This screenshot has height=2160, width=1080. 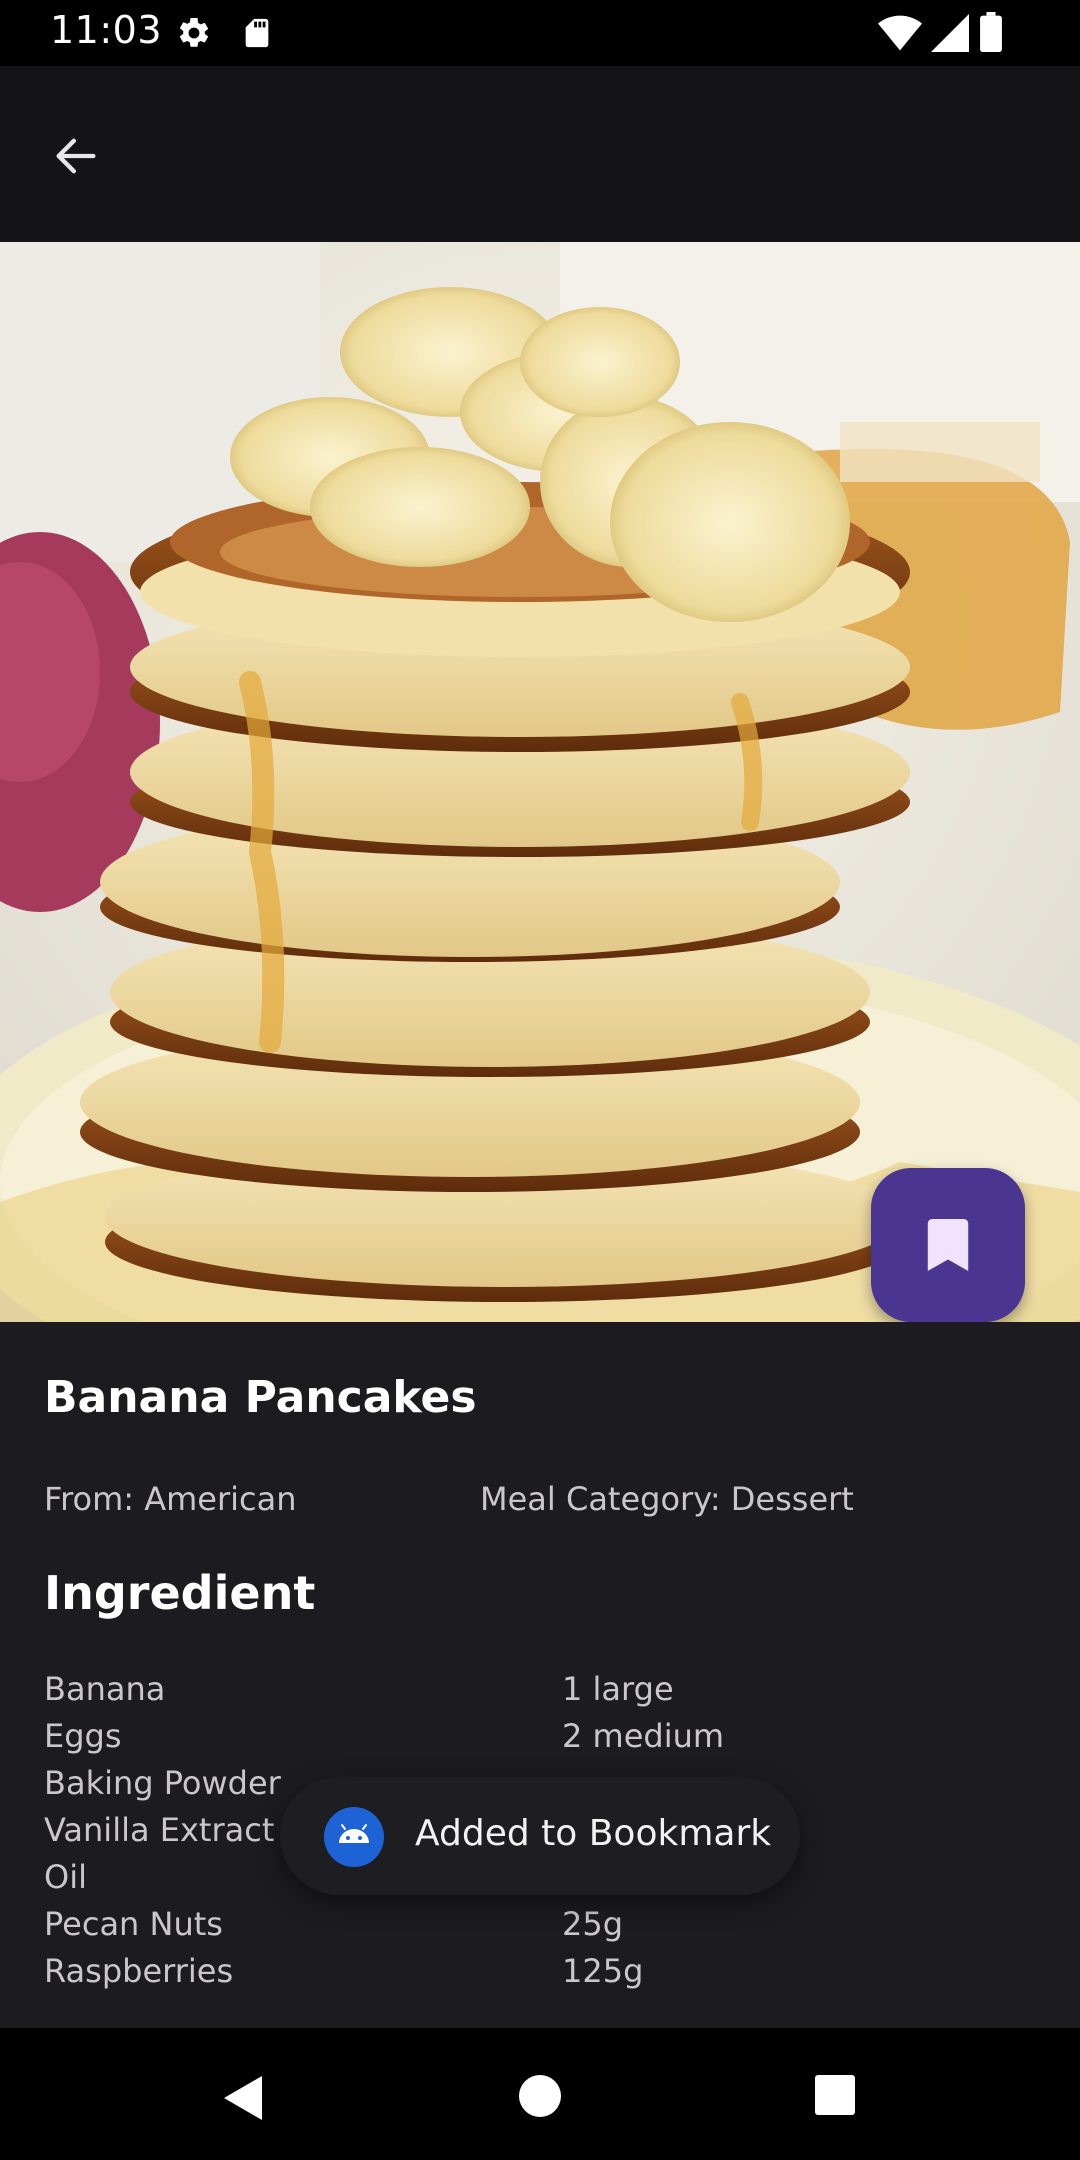 What do you see at coordinates (354, 1837) in the screenshot?
I see `android-icon` at bounding box center [354, 1837].